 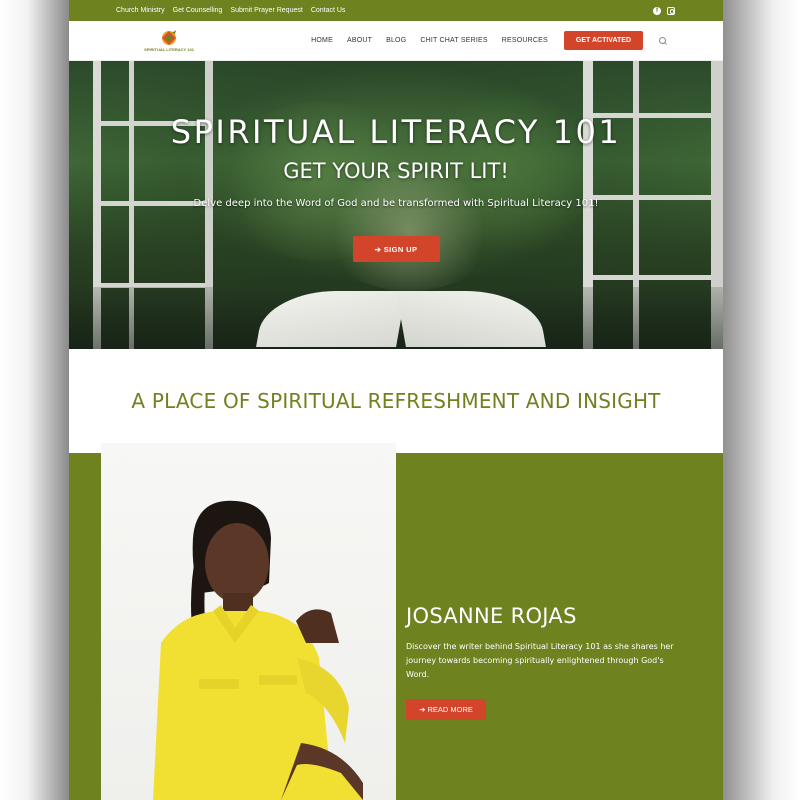 I want to click on hero-subtitle: GET YOUR SPIRIT LIT!, so click(x=396, y=171).